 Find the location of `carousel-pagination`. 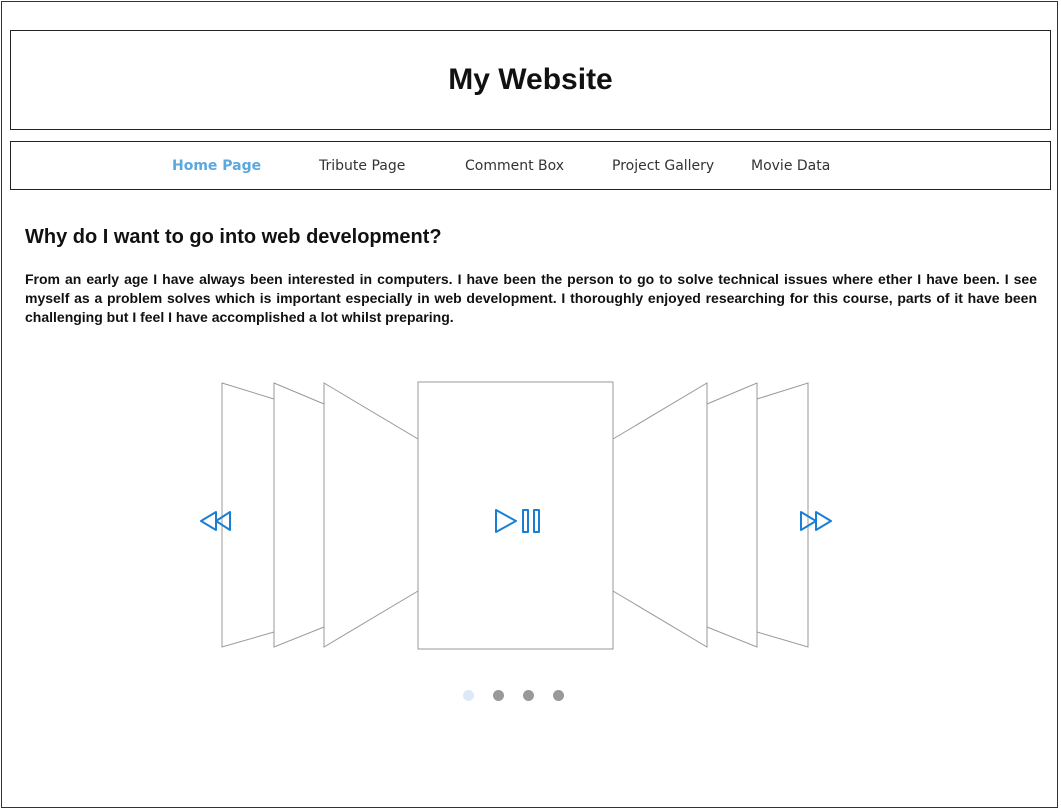

carousel-pagination is located at coordinates (515, 696).